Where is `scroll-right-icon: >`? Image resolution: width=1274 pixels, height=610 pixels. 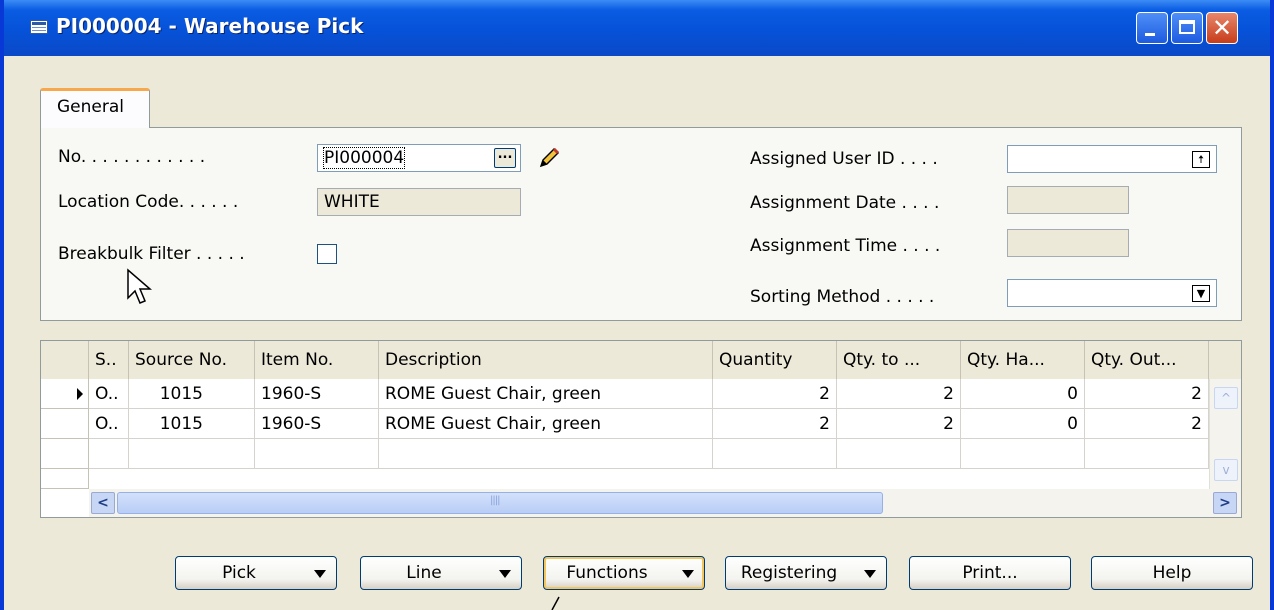
scroll-right-icon: > is located at coordinates (1225, 503).